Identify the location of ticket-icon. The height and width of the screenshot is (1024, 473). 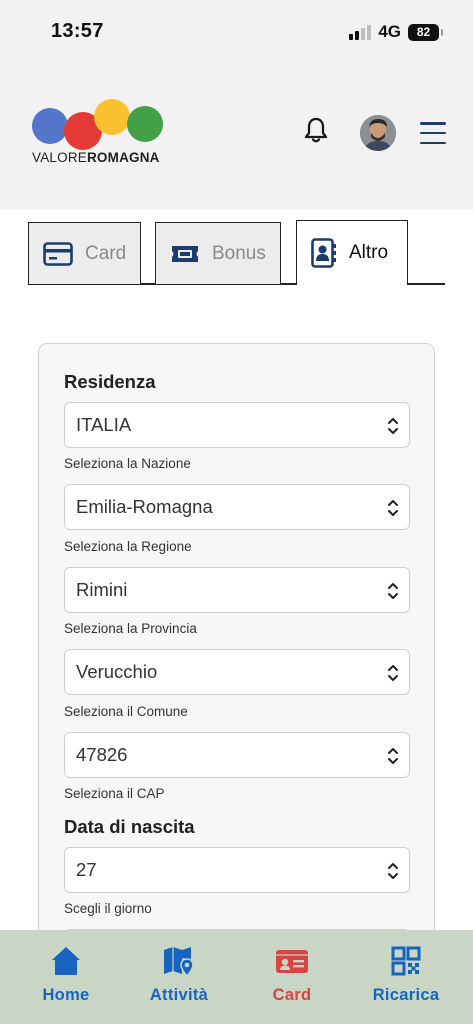
(185, 253).